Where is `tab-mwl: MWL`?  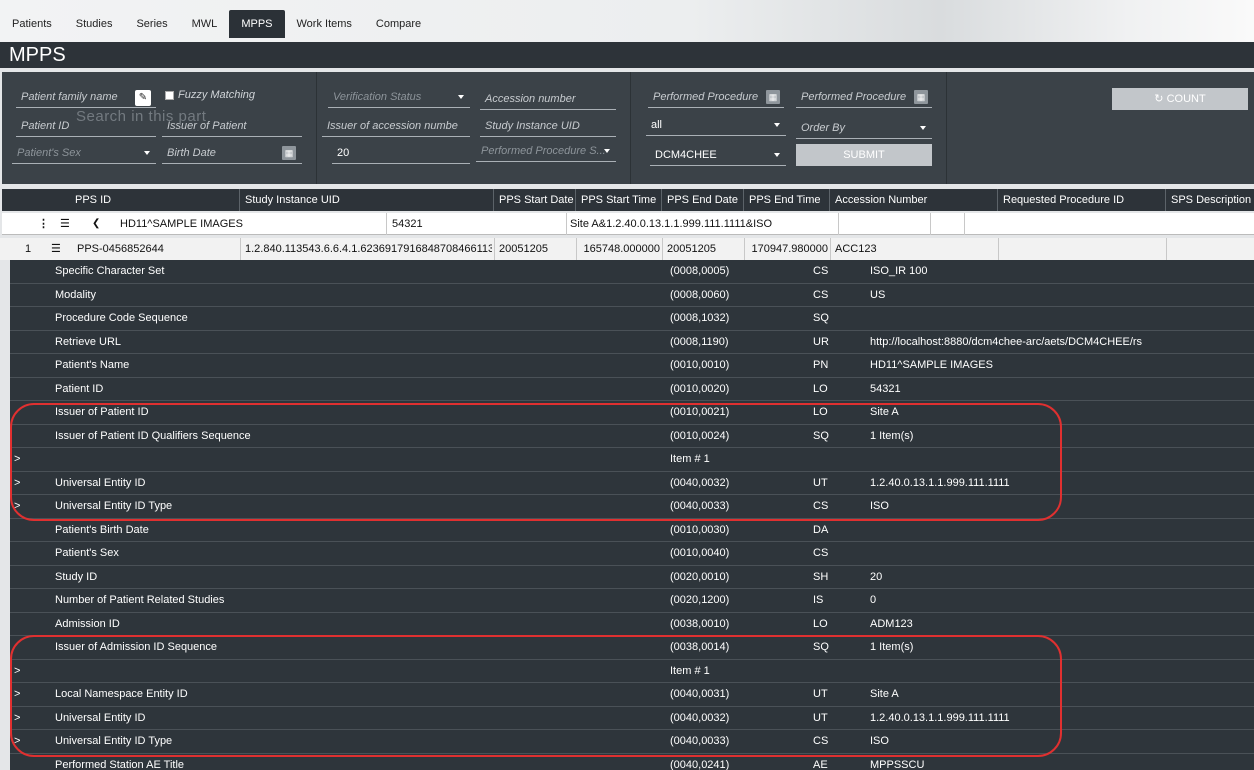
tab-mwl: MWL is located at coordinates (205, 24).